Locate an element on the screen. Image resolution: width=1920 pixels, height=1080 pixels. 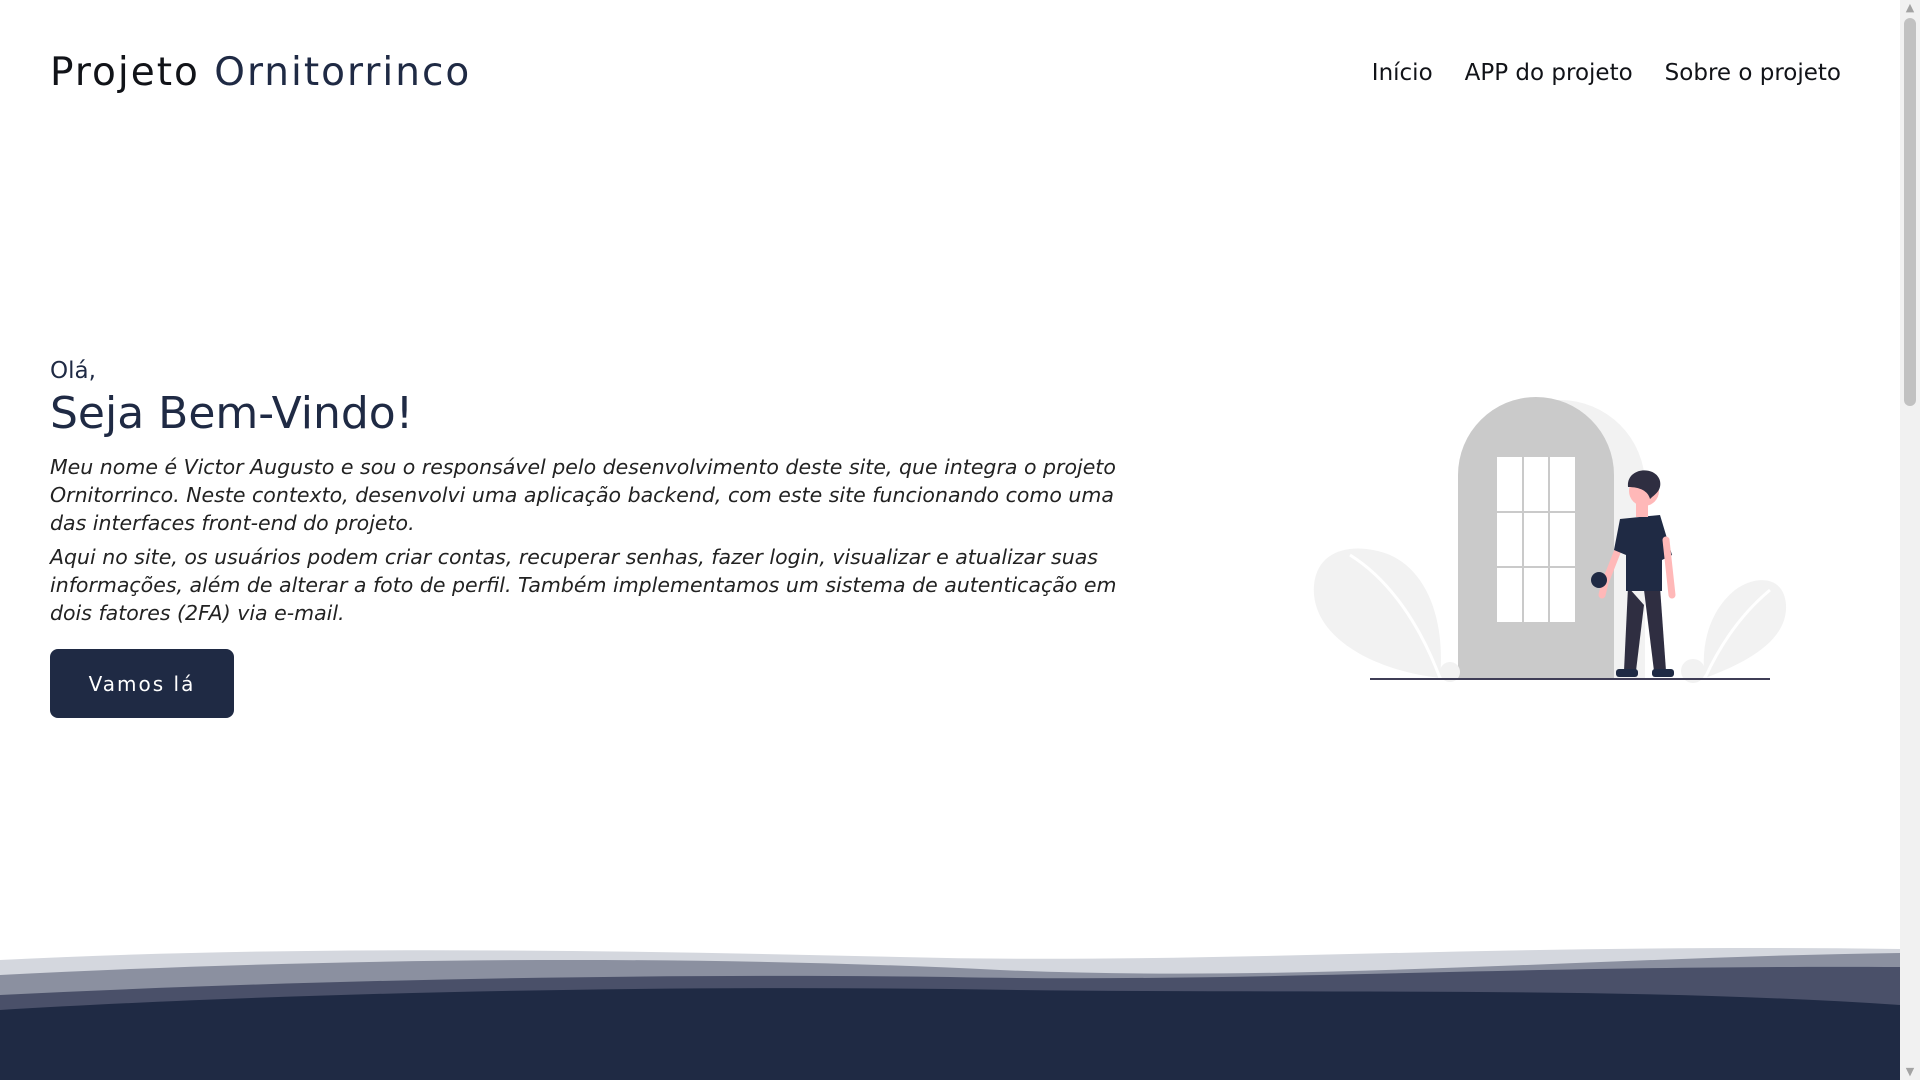
brand-word-ornitorrinco: Ornitorrinco is located at coordinates (343, 72).